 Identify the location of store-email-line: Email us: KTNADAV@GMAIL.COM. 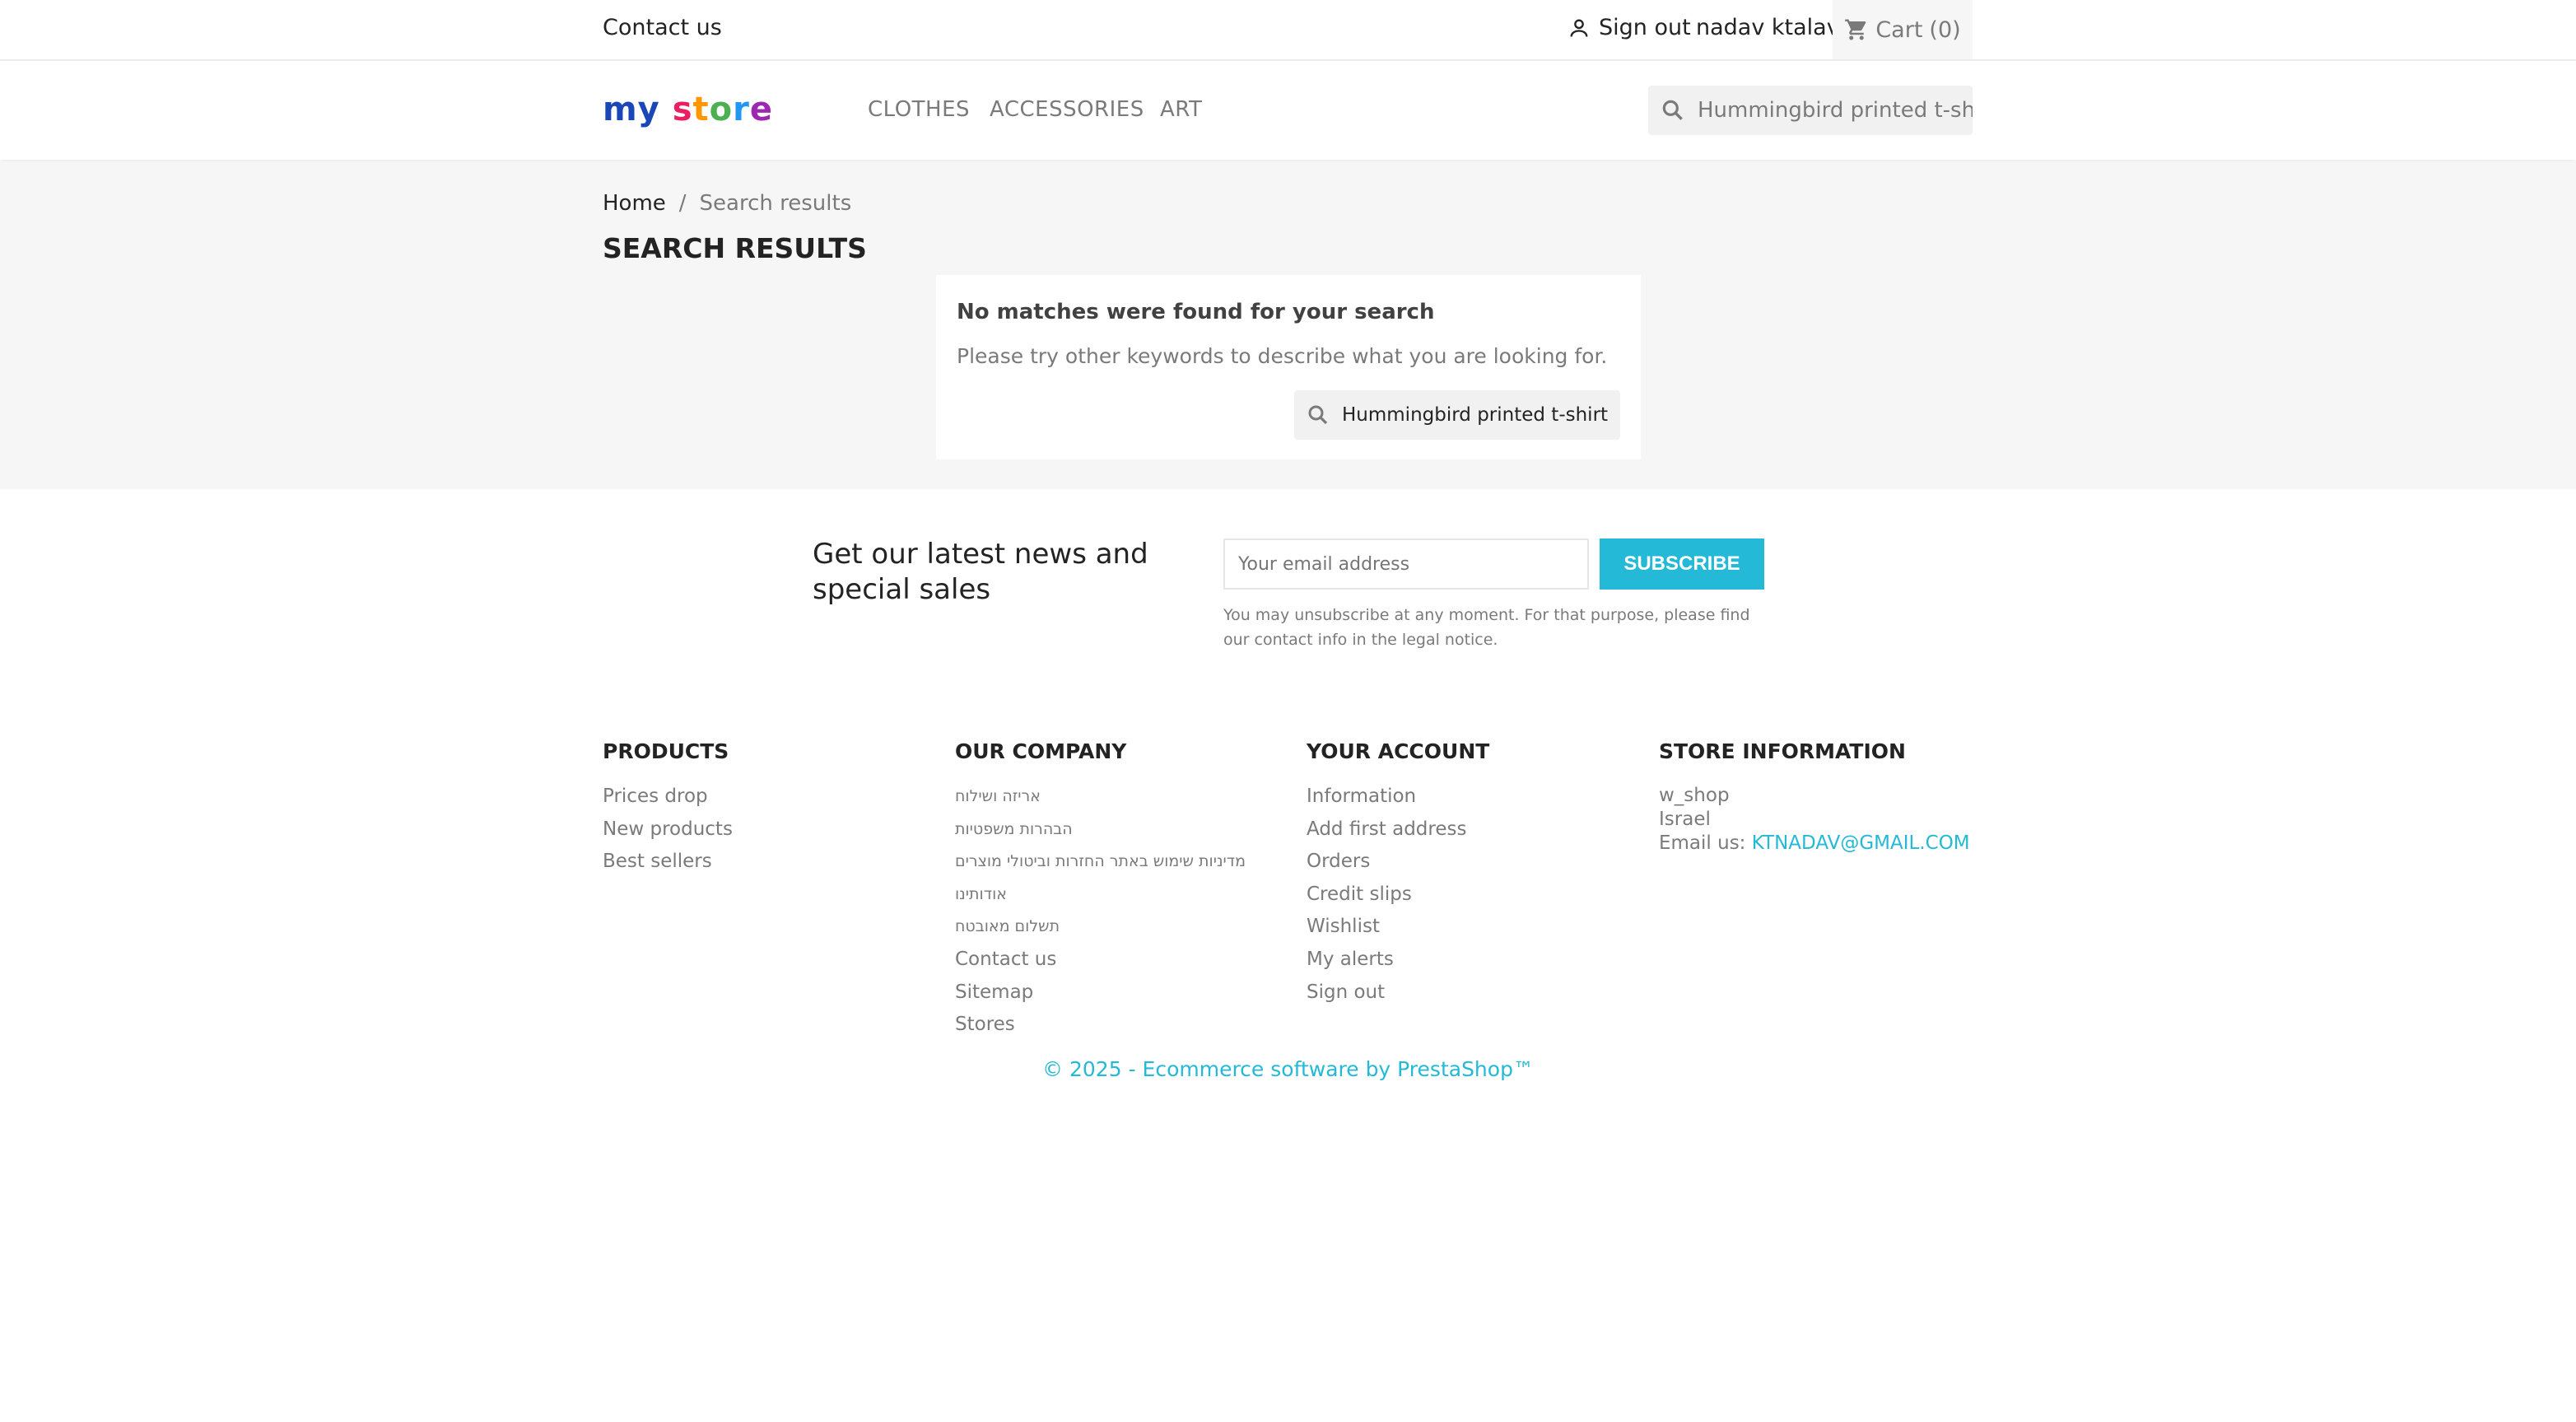
(1815, 844).